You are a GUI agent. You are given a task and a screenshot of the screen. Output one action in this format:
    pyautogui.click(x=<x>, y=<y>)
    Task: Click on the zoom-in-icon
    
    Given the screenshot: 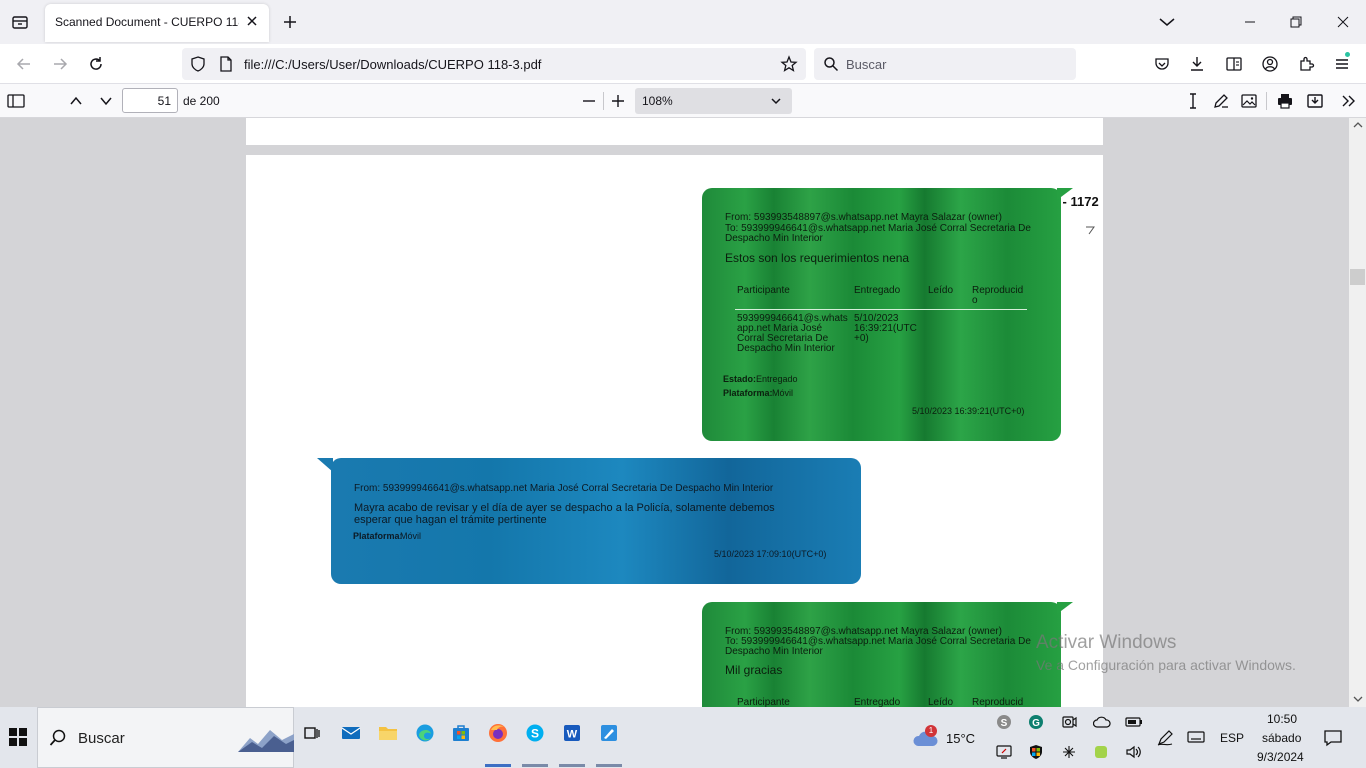 What is the action you would take?
    pyautogui.click(x=618, y=101)
    